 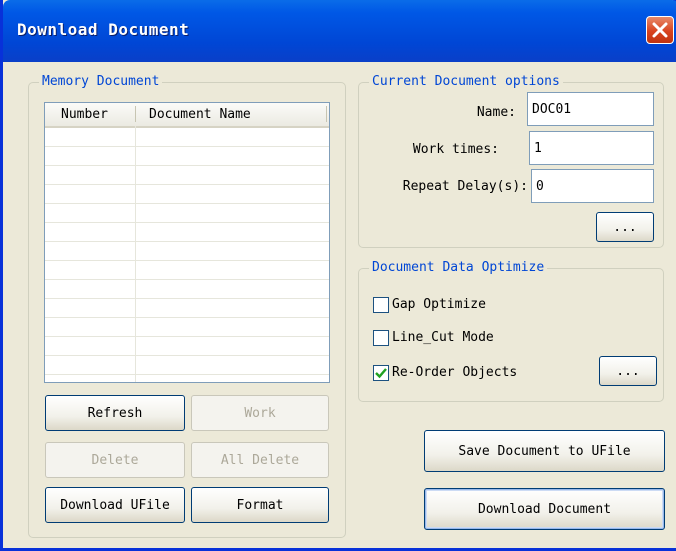 I want to click on work-button: Work, so click(x=260, y=413).